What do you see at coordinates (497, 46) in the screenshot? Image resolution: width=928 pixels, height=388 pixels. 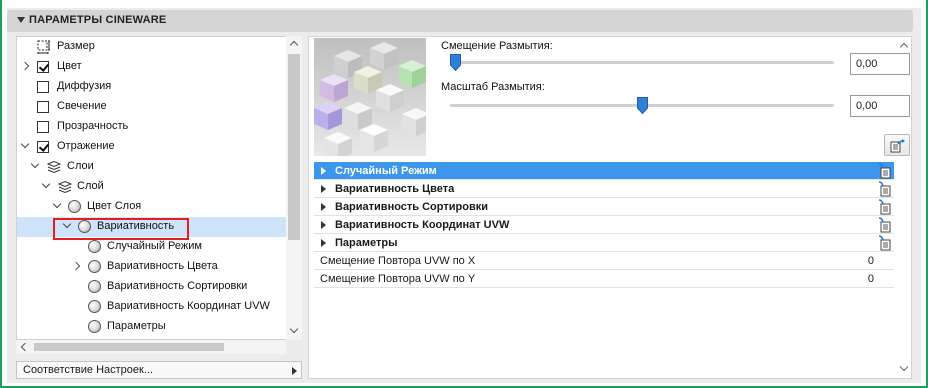 I see `blur-offset-label: Смещение Размытия:` at bounding box center [497, 46].